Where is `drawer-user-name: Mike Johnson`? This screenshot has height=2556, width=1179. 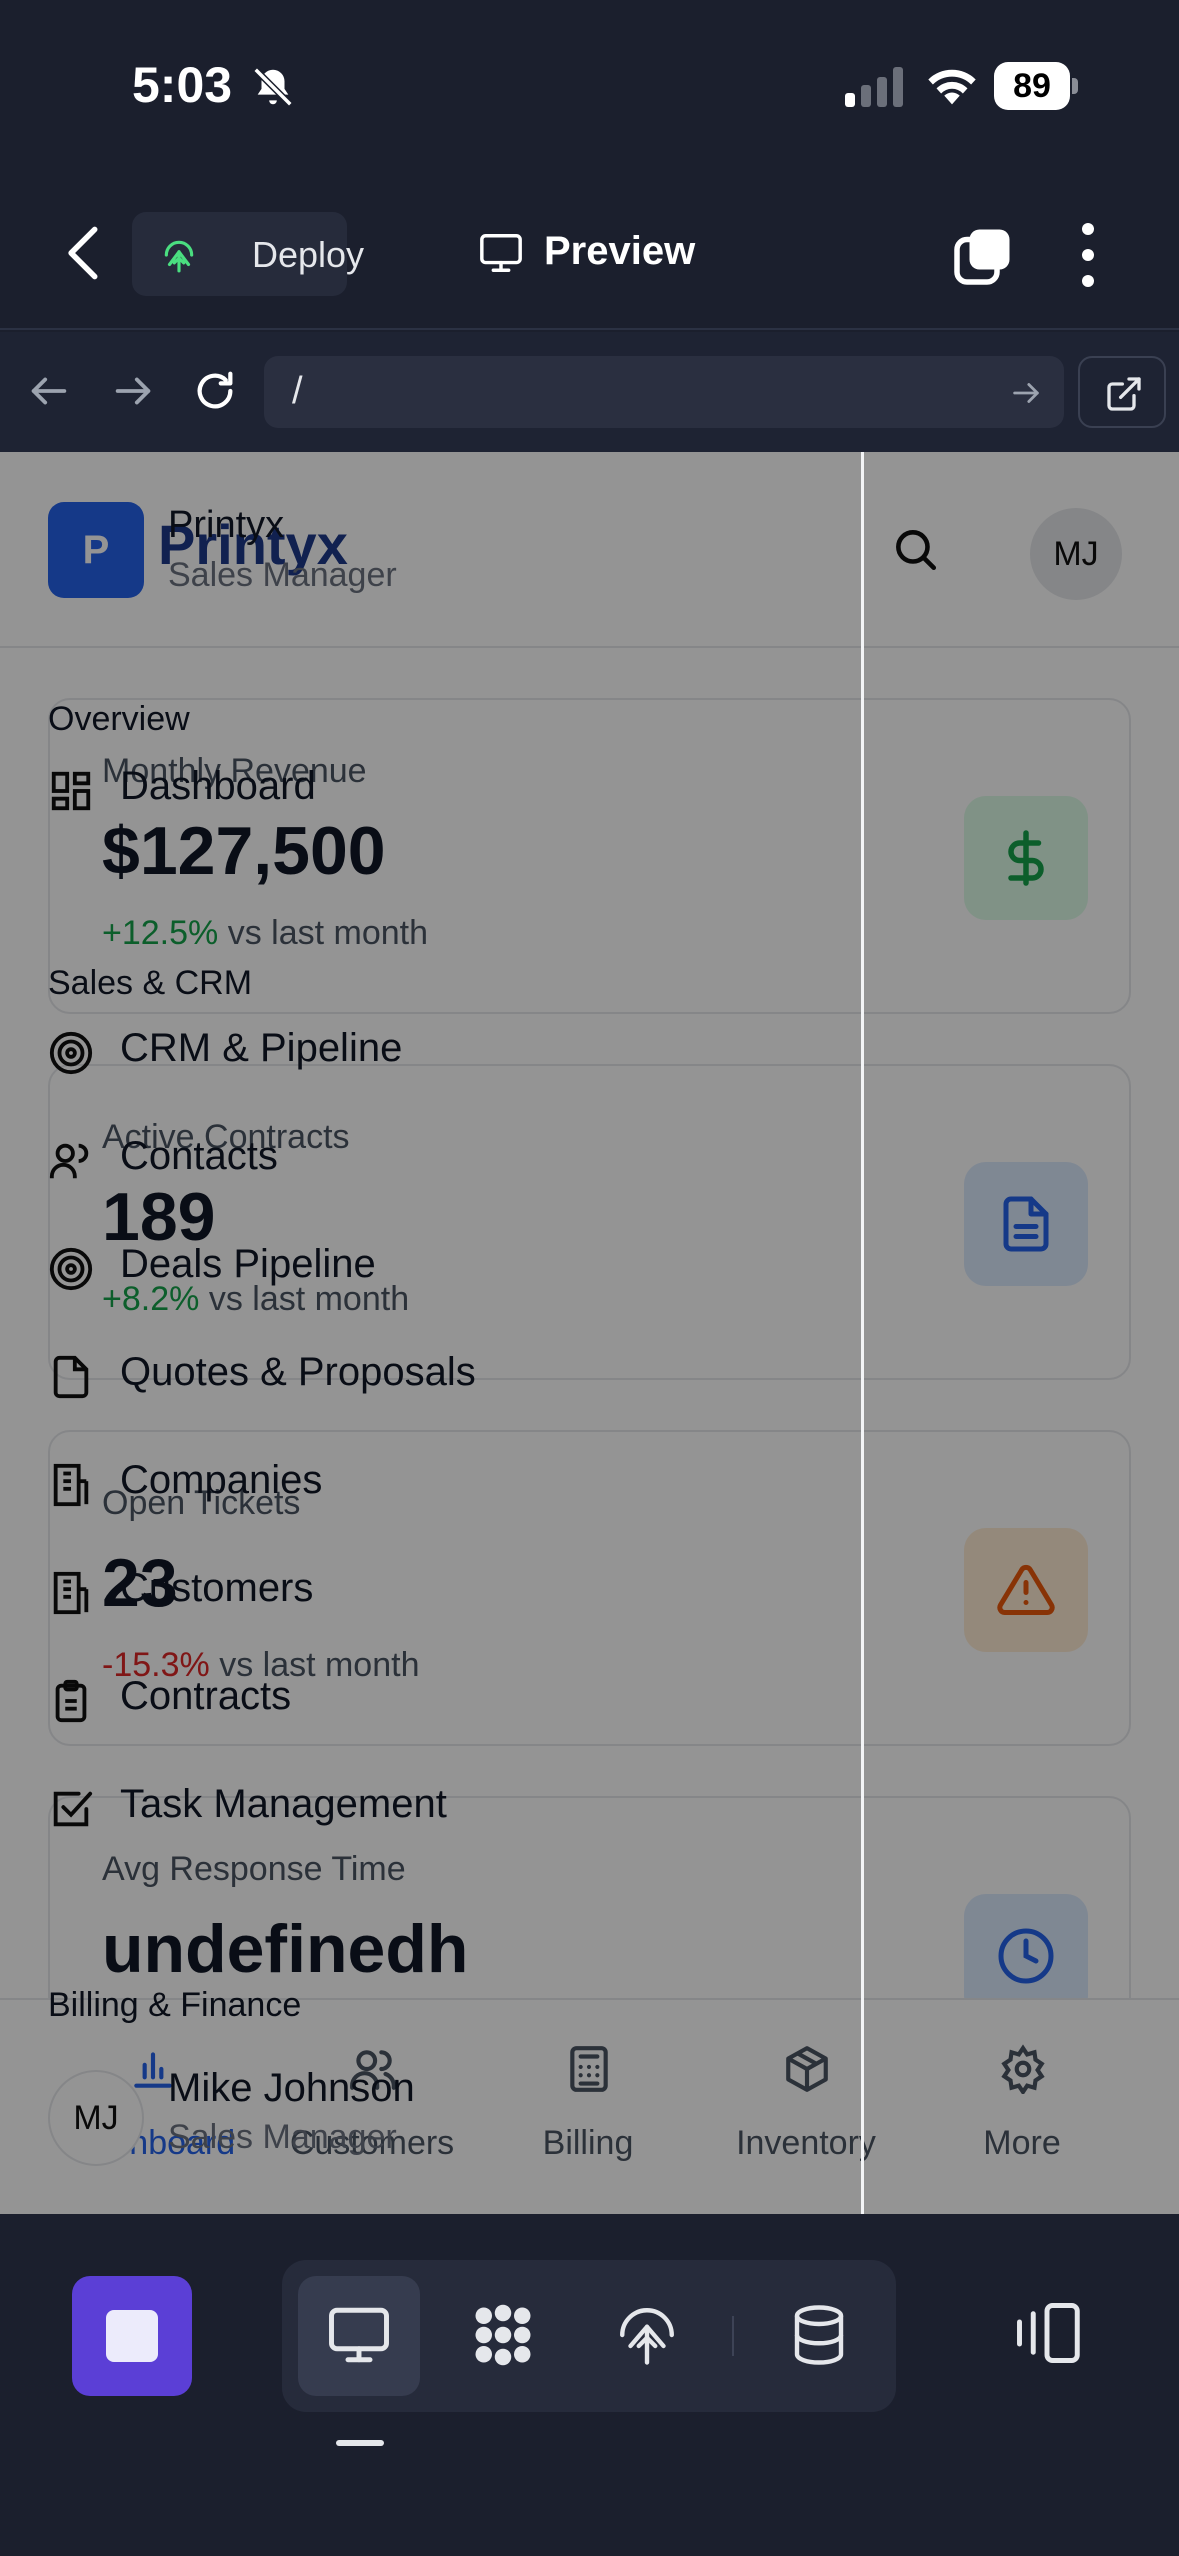 drawer-user-name: Mike Johnson is located at coordinates (291, 2088).